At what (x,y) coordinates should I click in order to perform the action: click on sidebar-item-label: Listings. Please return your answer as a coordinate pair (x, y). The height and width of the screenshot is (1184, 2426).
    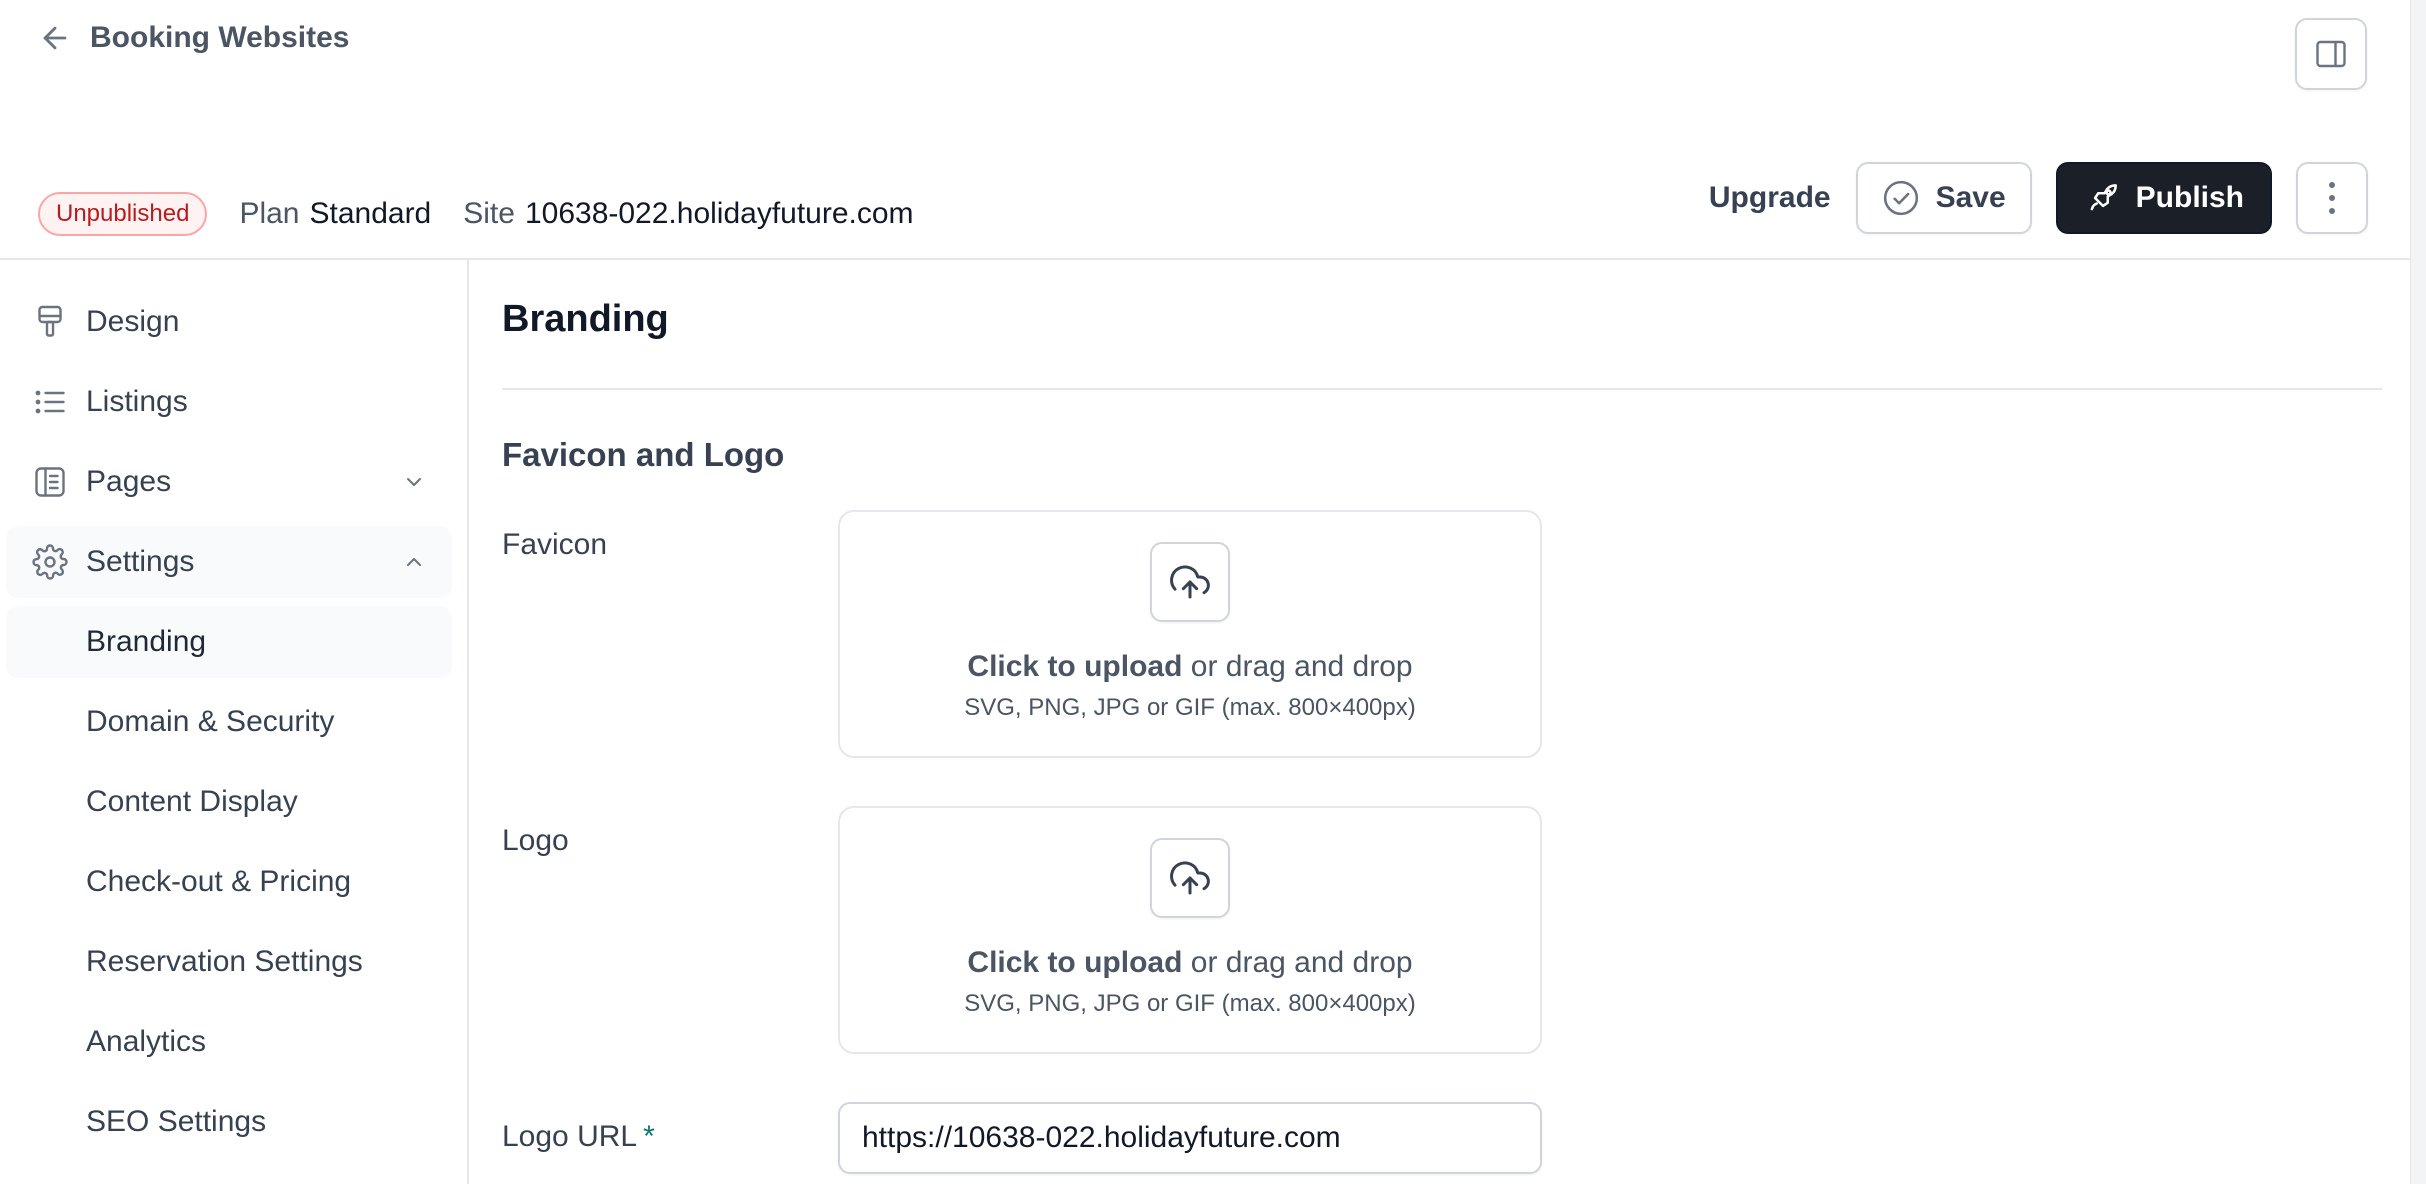
    Looking at the image, I should click on (137, 401).